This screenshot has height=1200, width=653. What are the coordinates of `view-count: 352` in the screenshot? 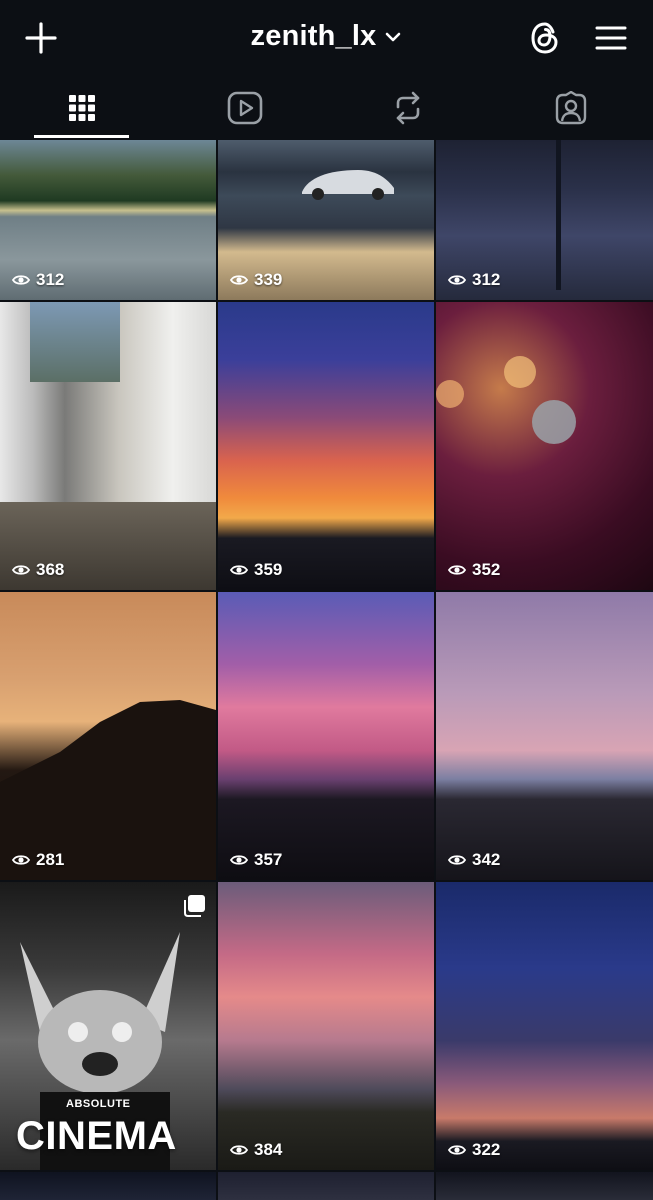 It's located at (474, 570).